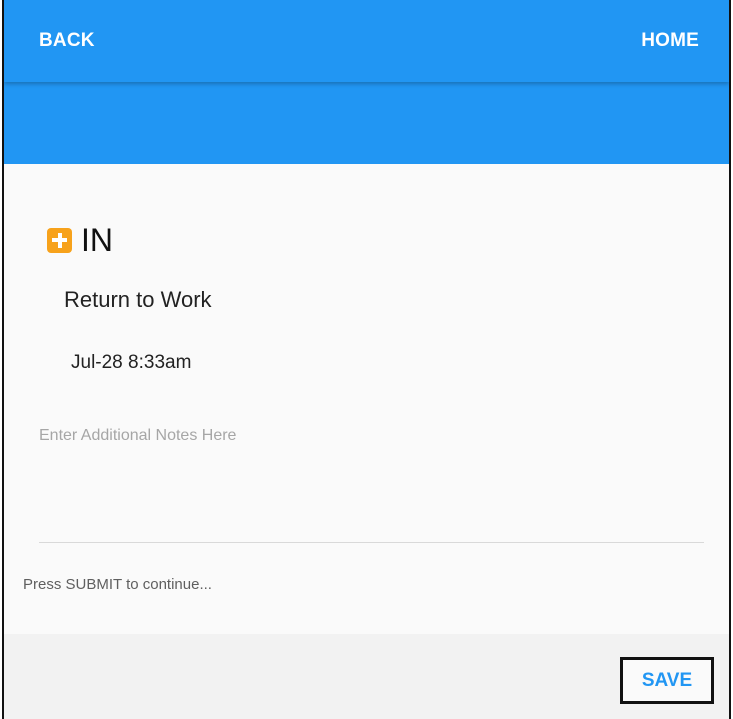  I want to click on status-row: IN, so click(80, 240).